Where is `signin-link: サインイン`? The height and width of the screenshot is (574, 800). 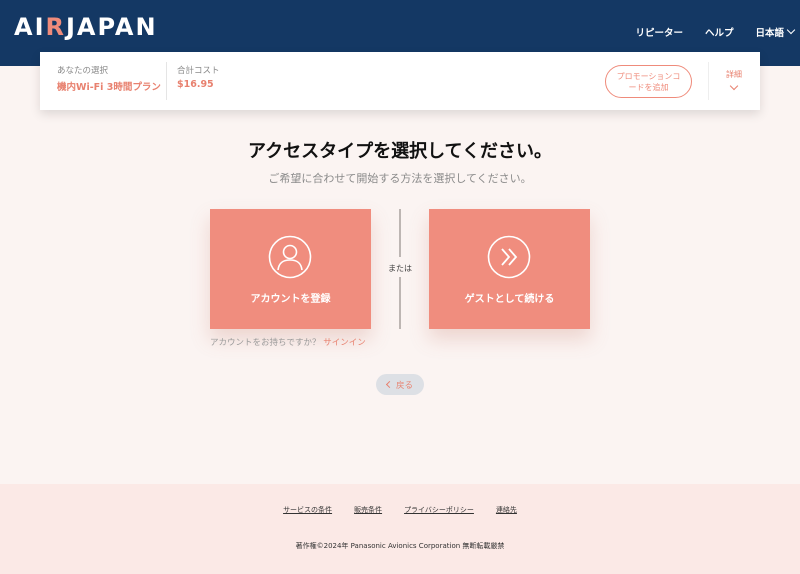
signin-link: サインイン is located at coordinates (344, 343).